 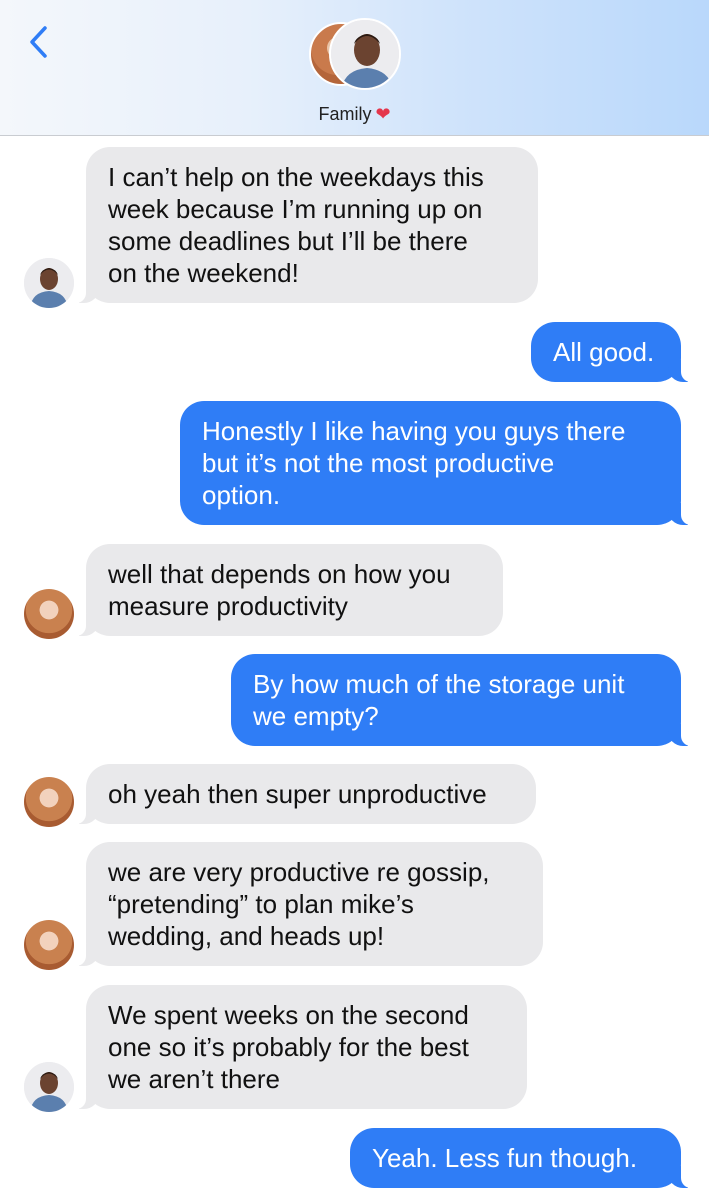 What do you see at coordinates (305, 794) in the screenshot?
I see `message-bubble-incoming: oh yeah then super unproductive` at bounding box center [305, 794].